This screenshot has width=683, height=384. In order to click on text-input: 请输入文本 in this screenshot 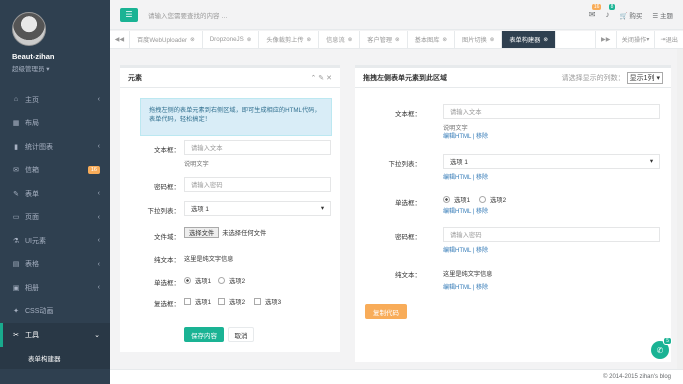, I will do `click(257, 147)`.